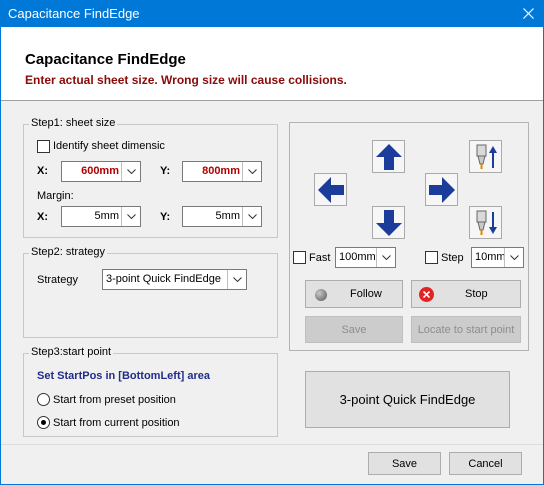  Describe the element at coordinates (74, 13) in the screenshot. I see `window-title: Capacitance FindEdge` at that location.